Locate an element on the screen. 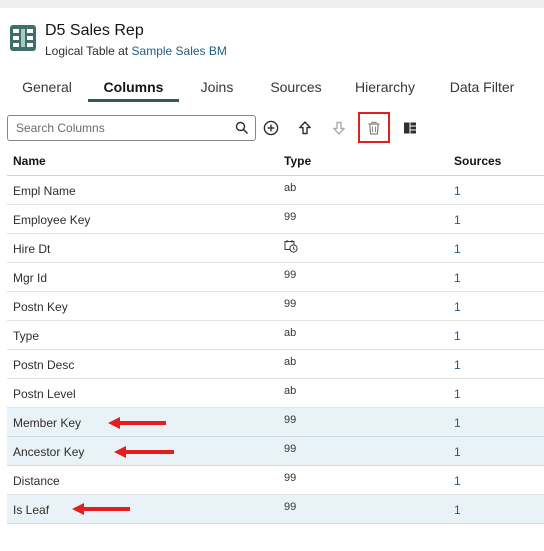 Image resolution: width=544 pixels, height=551 pixels. active-tab-indicator is located at coordinates (133, 100).